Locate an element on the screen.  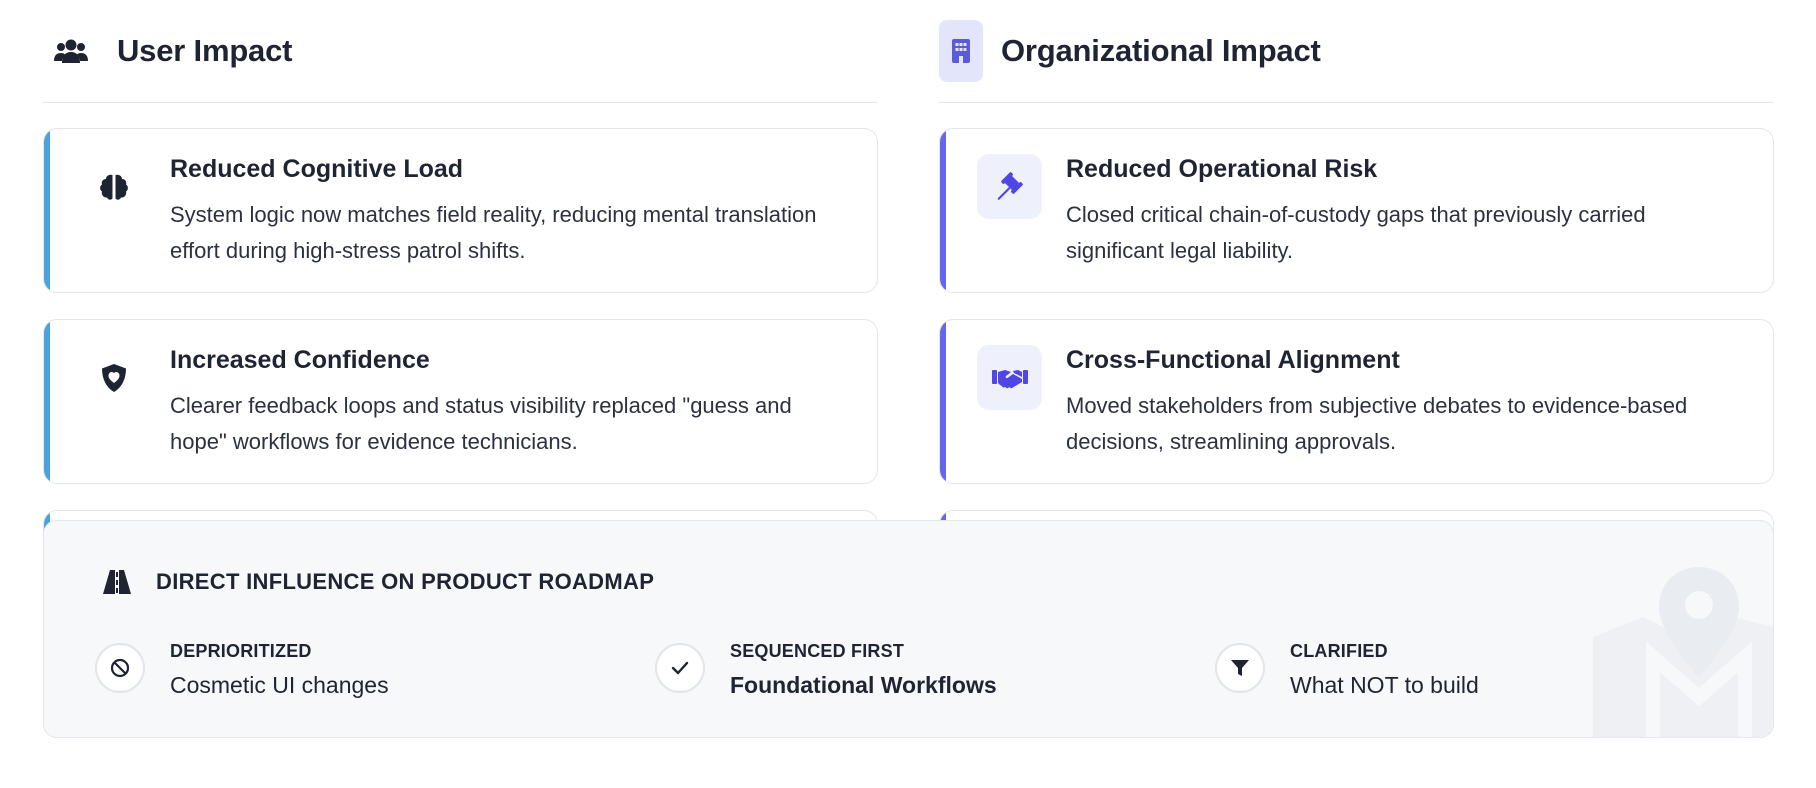
organizational-impact-header: Organizational Impact is located at coordinates (1356, 51).